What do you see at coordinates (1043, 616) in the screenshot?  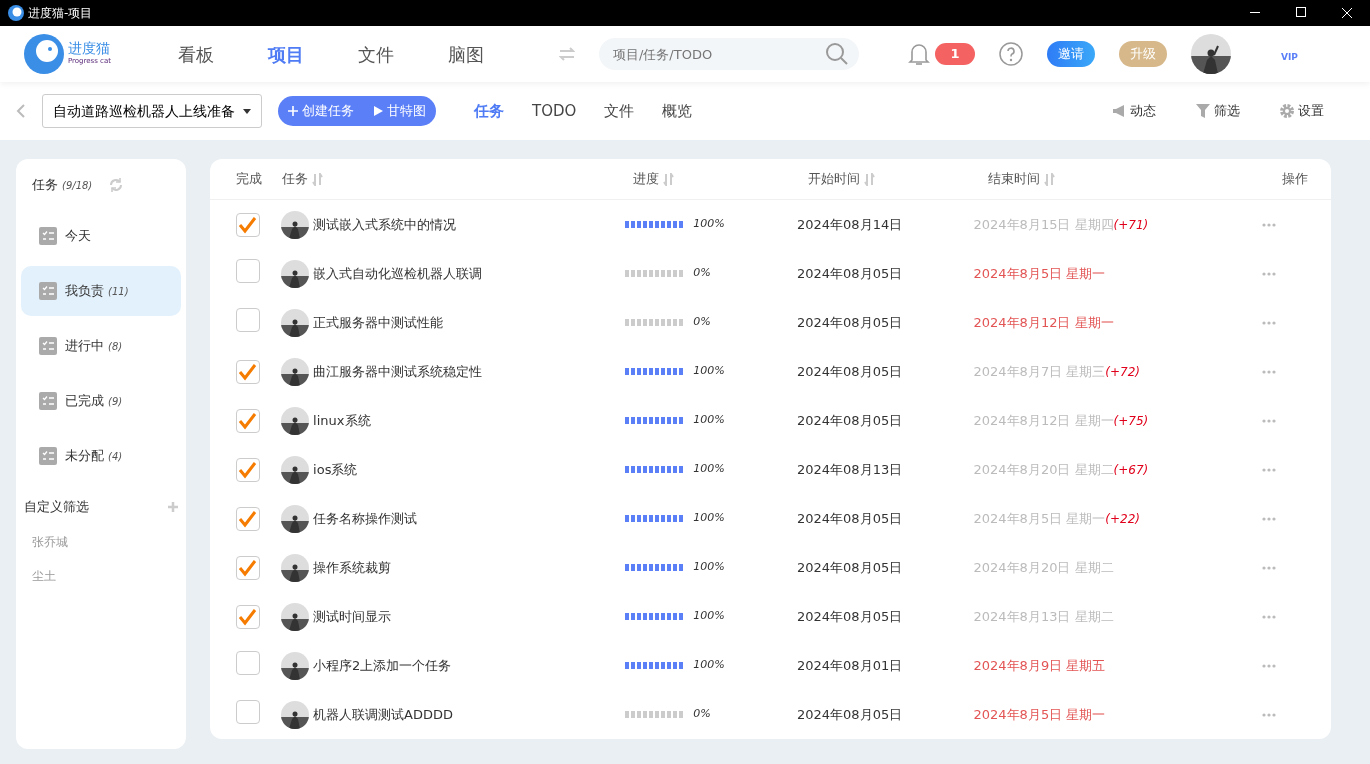 I see `end-date: 2024年8月13日 星期二` at bounding box center [1043, 616].